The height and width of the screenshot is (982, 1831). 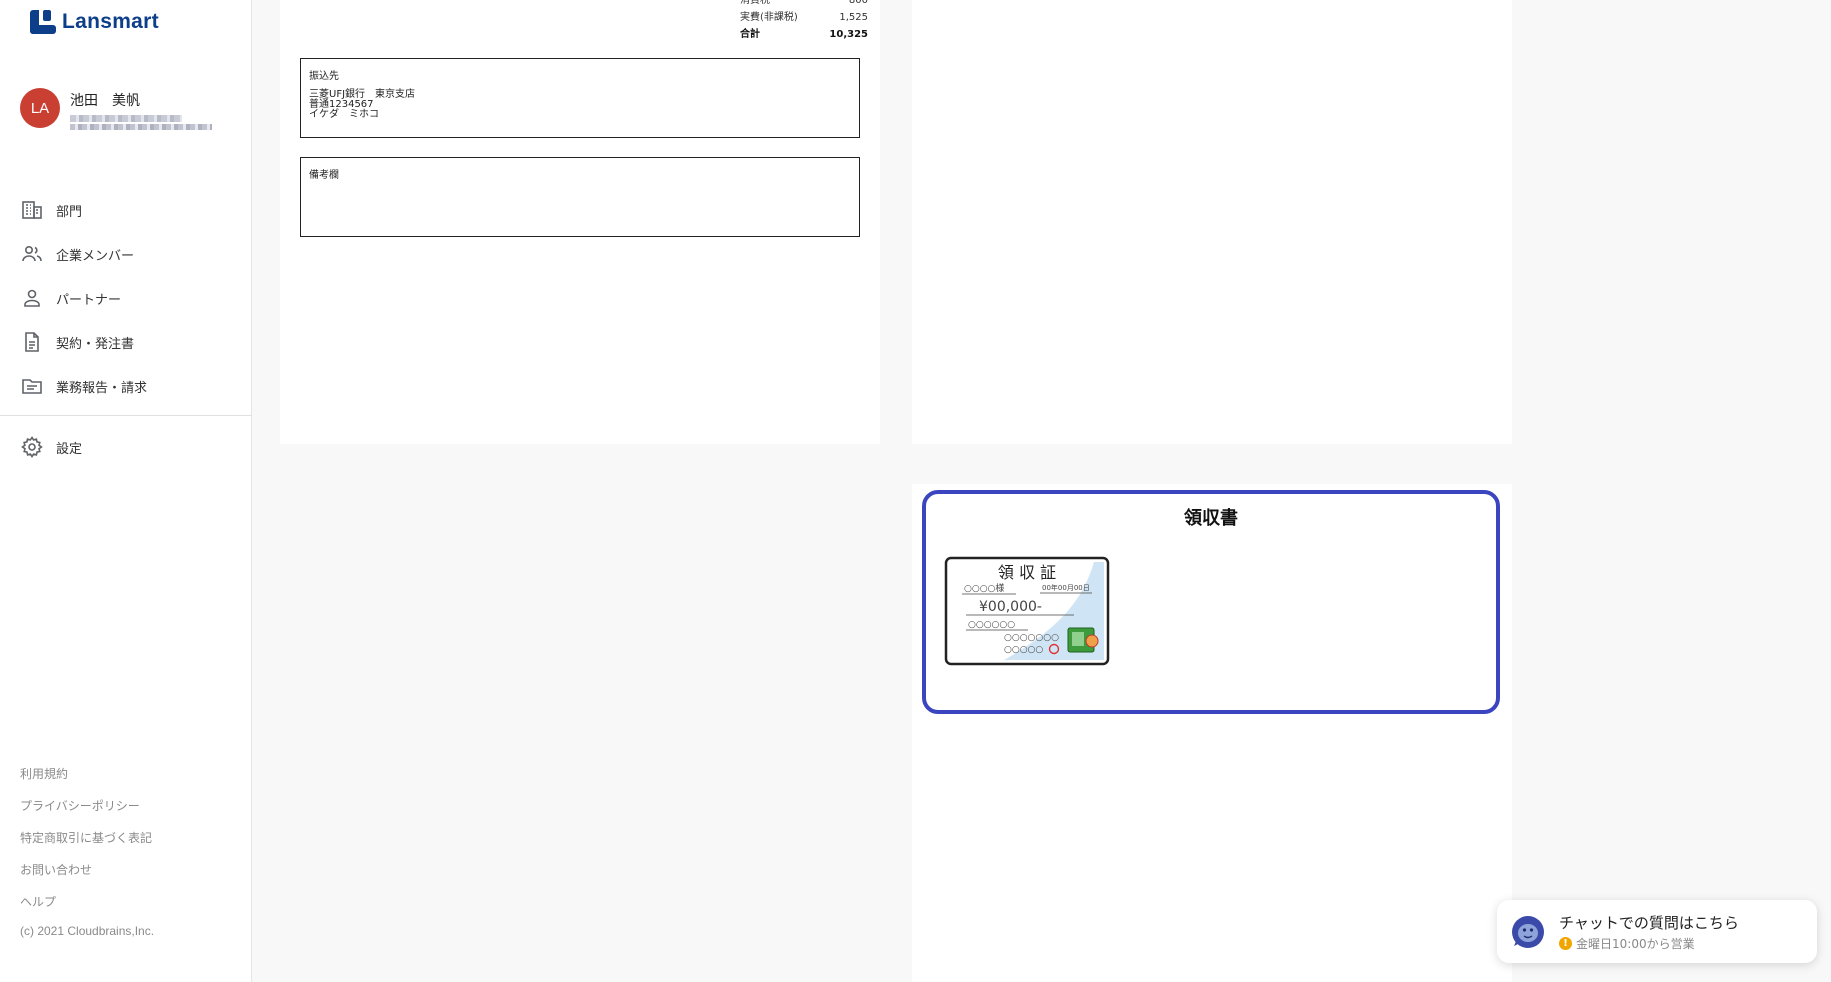 What do you see at coordinates (1649, 922) in the screenshot?
I see `chat-title: チャットでの質問はこちら` at bounding box center [1649, 922].